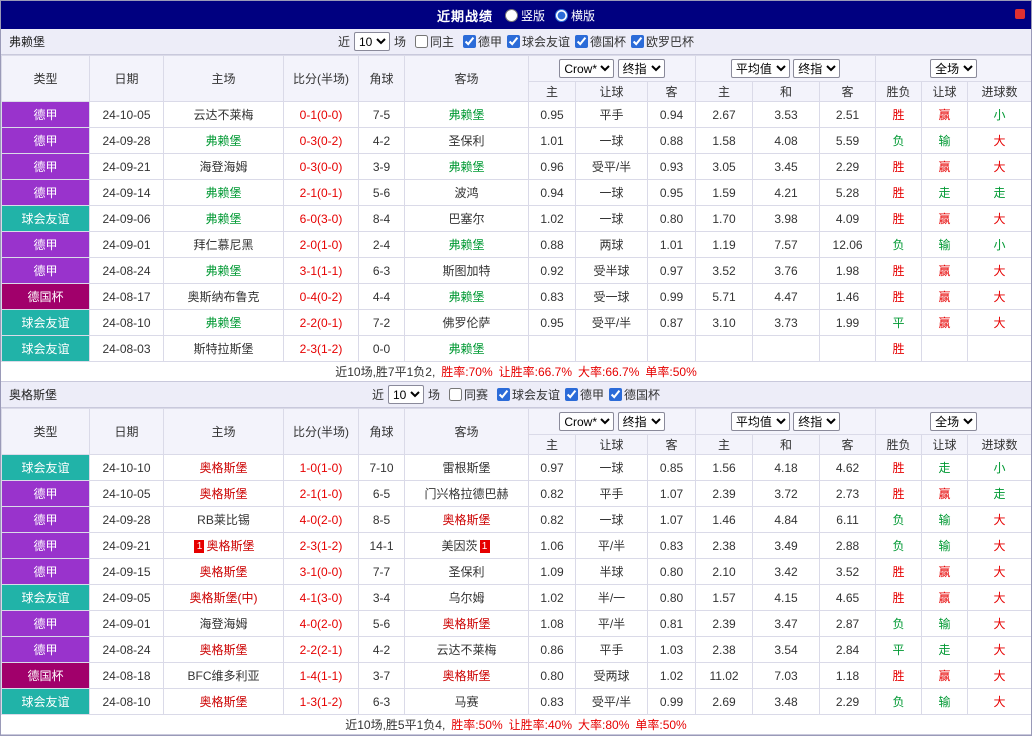  I want to click on away-team-cell: 马赛, so click(466, 701).